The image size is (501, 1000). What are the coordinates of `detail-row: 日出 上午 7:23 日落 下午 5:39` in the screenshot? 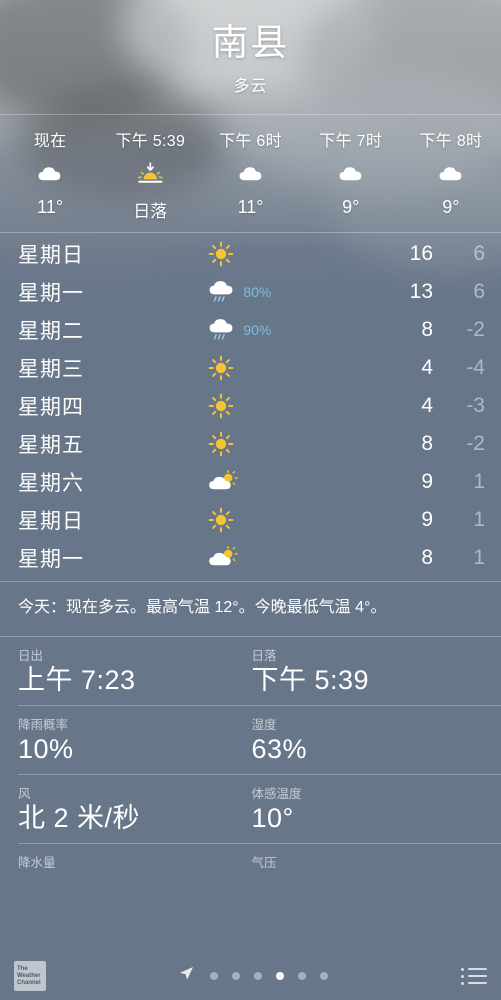 It's located at (250, 671).